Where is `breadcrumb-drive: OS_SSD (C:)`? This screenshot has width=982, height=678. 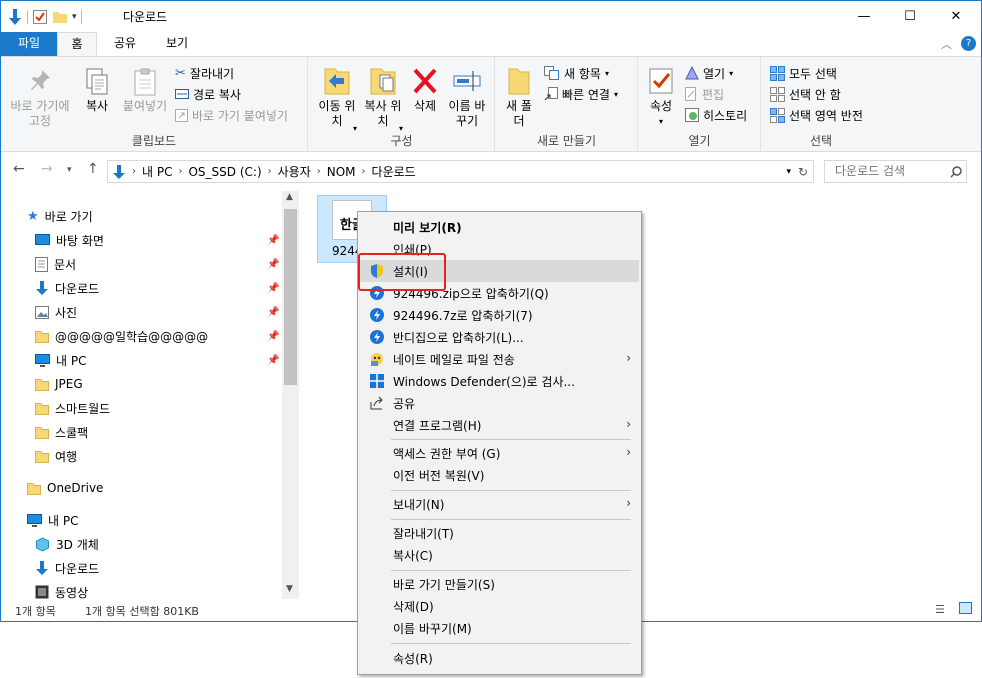
breadcrumb-drive: OS_SSD (C:) is located at coordinates (224, 172).